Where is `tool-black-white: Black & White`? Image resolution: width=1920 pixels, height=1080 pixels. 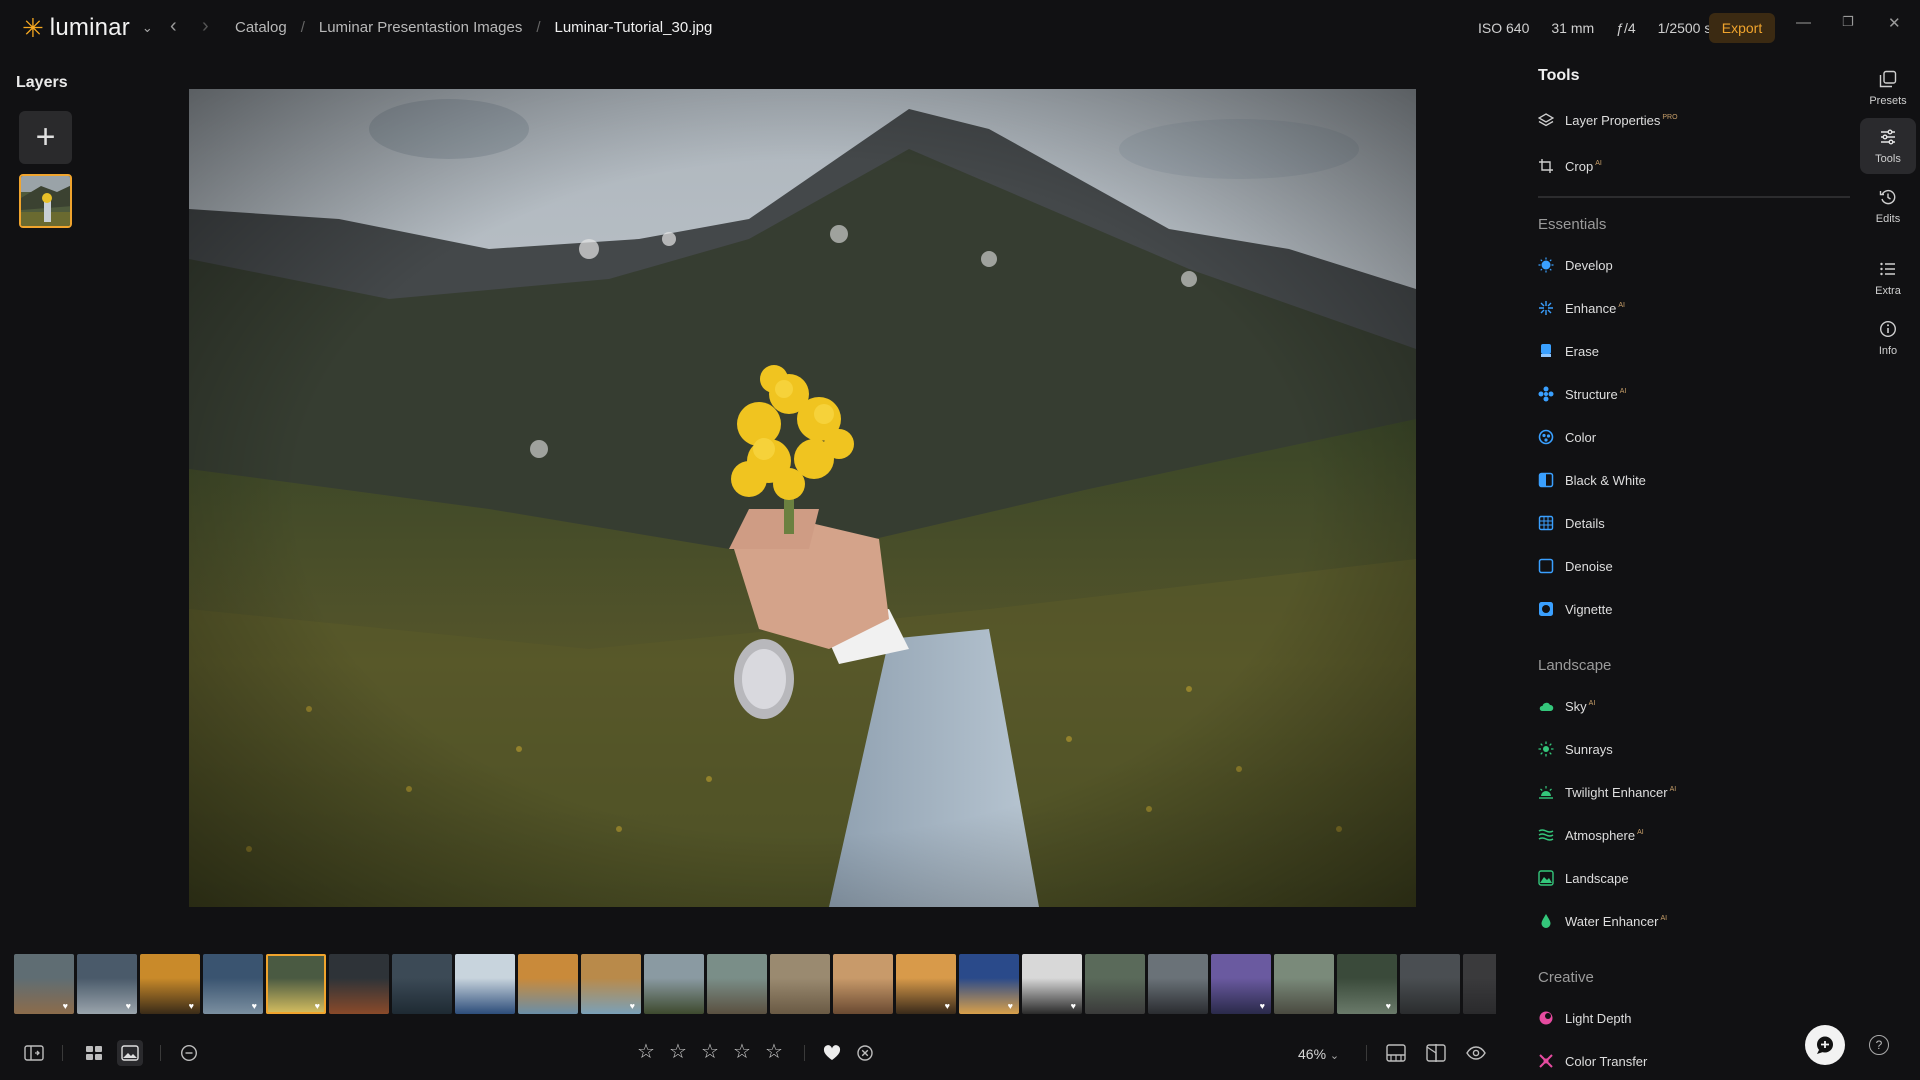 tool-black-white: Black & White is located at coordinates (1593, 480).